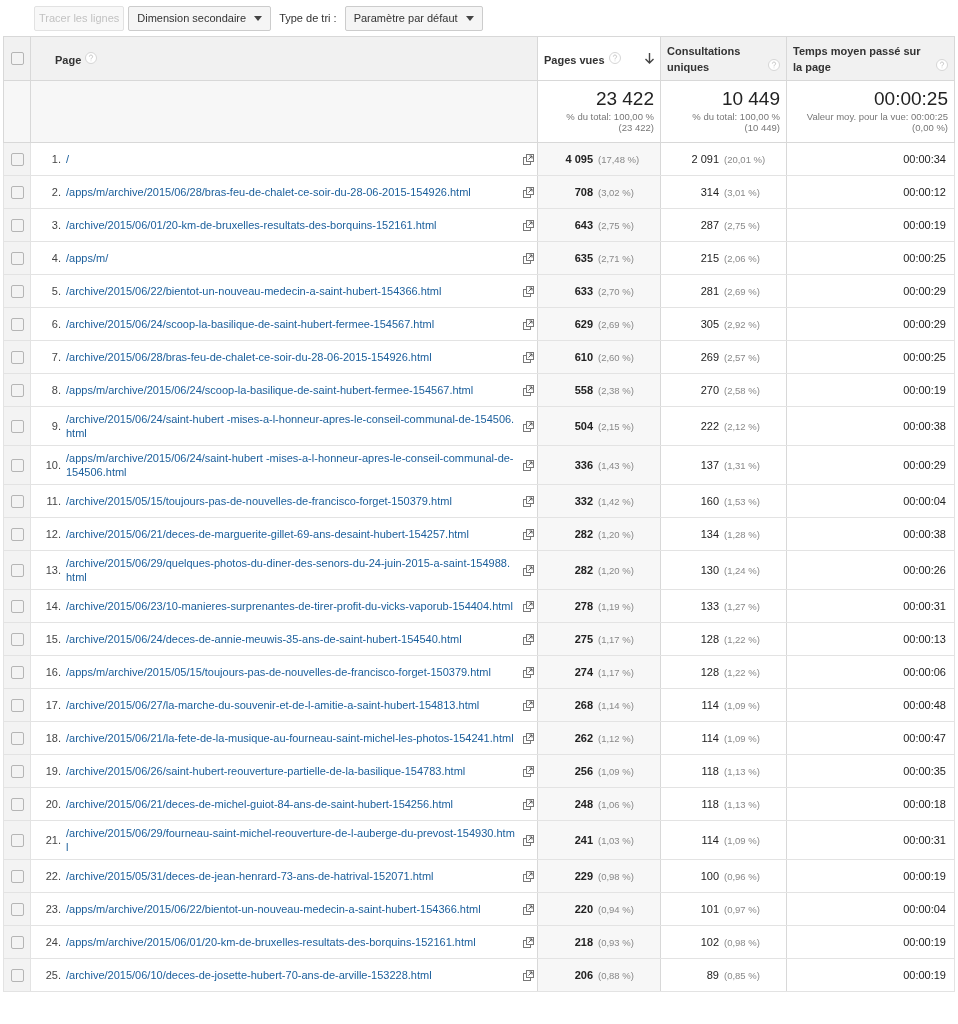 The width and height of the screenshot is (958, 1024). What do you see at coordinates (292, 639) in the screenshot?
I see `page-link: /archive/2015/06/24/deces-de-annie-meuwis-35-ans-de-saint-hubert-154540.html` at bounding box center [292, 639].